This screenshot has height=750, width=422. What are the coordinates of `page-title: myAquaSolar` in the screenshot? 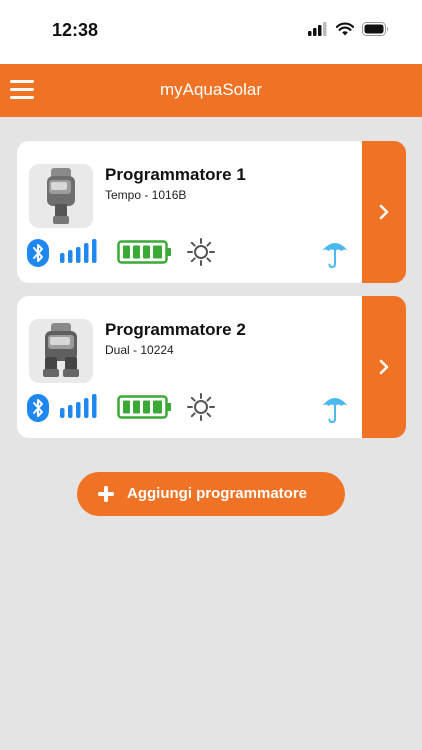 It's located at (211, 89).